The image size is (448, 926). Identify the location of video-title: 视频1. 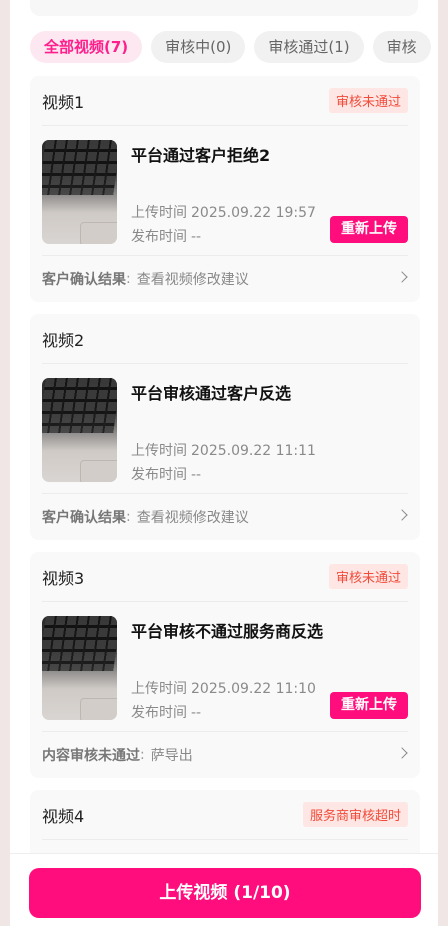
(63, 102).